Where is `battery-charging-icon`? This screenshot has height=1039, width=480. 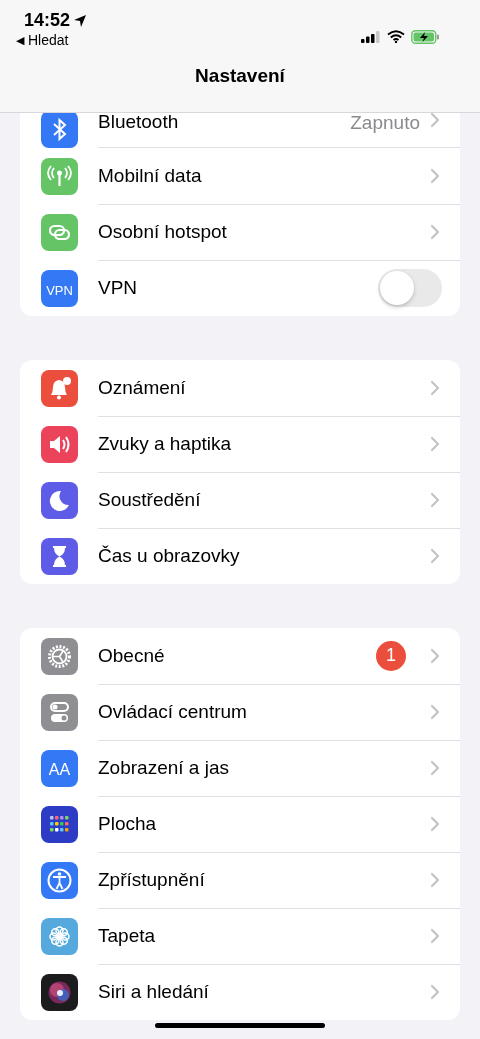
battery-charging-icon is located at coordinates (425, 36).